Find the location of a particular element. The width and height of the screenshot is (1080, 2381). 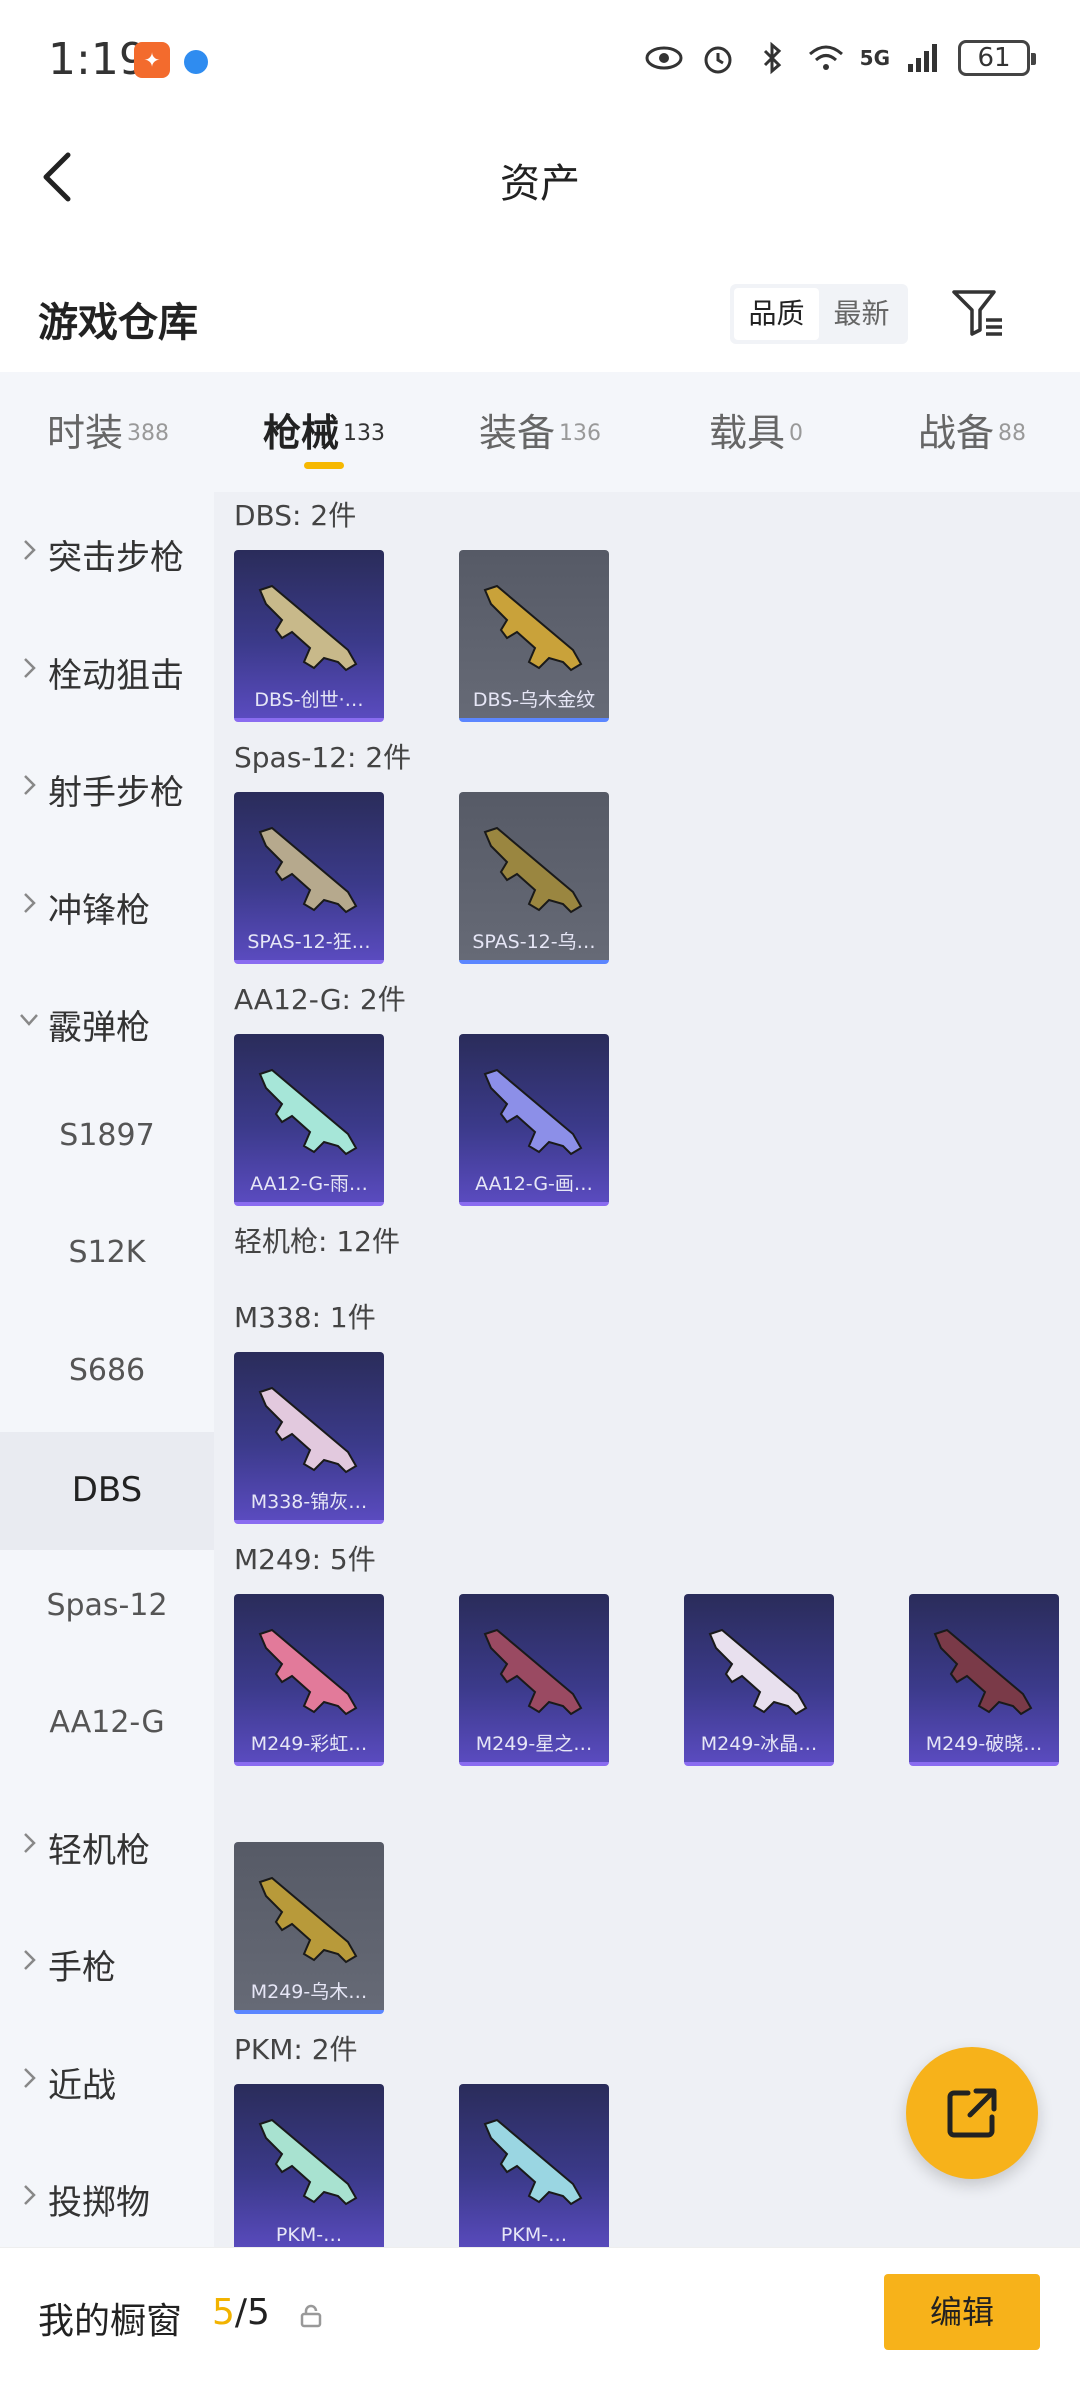

tab-supplies: 战备 88 is located at coordinates (972, 432).